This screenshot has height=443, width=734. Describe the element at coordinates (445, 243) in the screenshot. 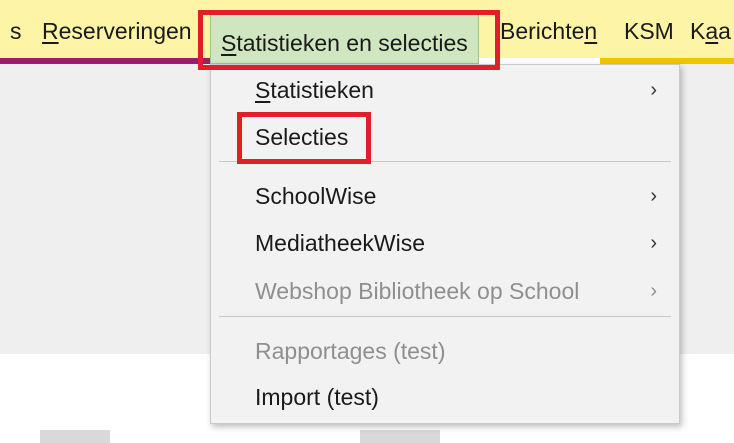

I see `menu-option-mediatheekwise: MediatheekWise ›` at that location.